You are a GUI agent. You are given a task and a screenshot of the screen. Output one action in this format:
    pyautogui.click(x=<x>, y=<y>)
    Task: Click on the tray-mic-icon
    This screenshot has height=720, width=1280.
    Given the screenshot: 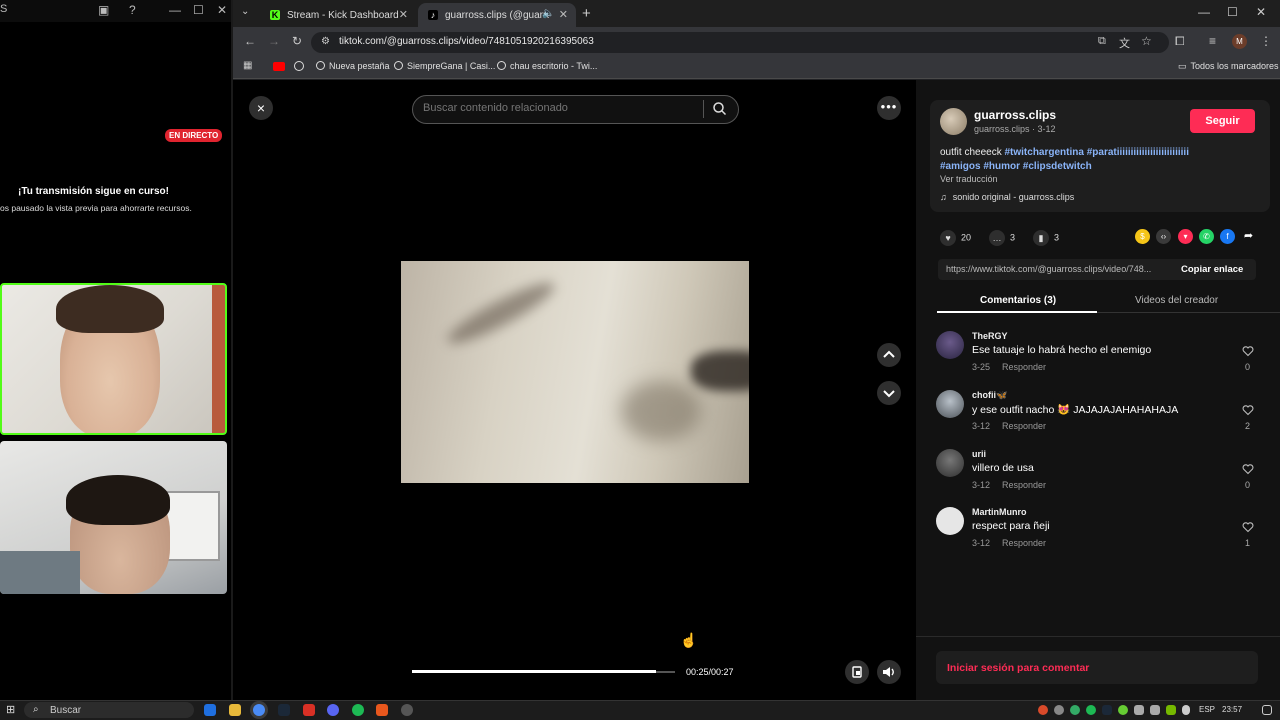 What is the action you would take?
    pyautogui.click(x=1186, y=710)
    